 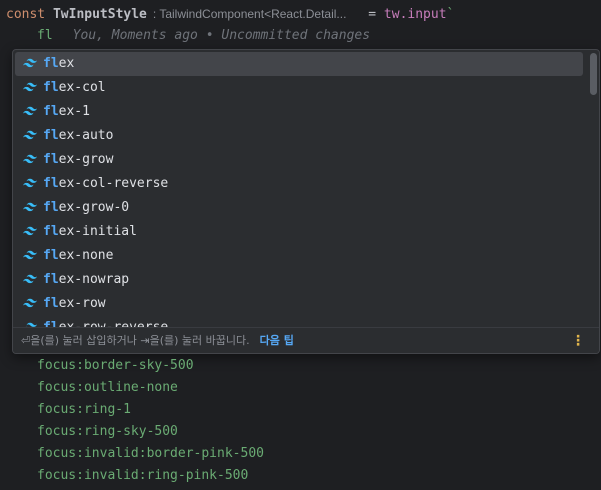 I want to click on completion-rest: ex-row, so click(x=82, y=303).